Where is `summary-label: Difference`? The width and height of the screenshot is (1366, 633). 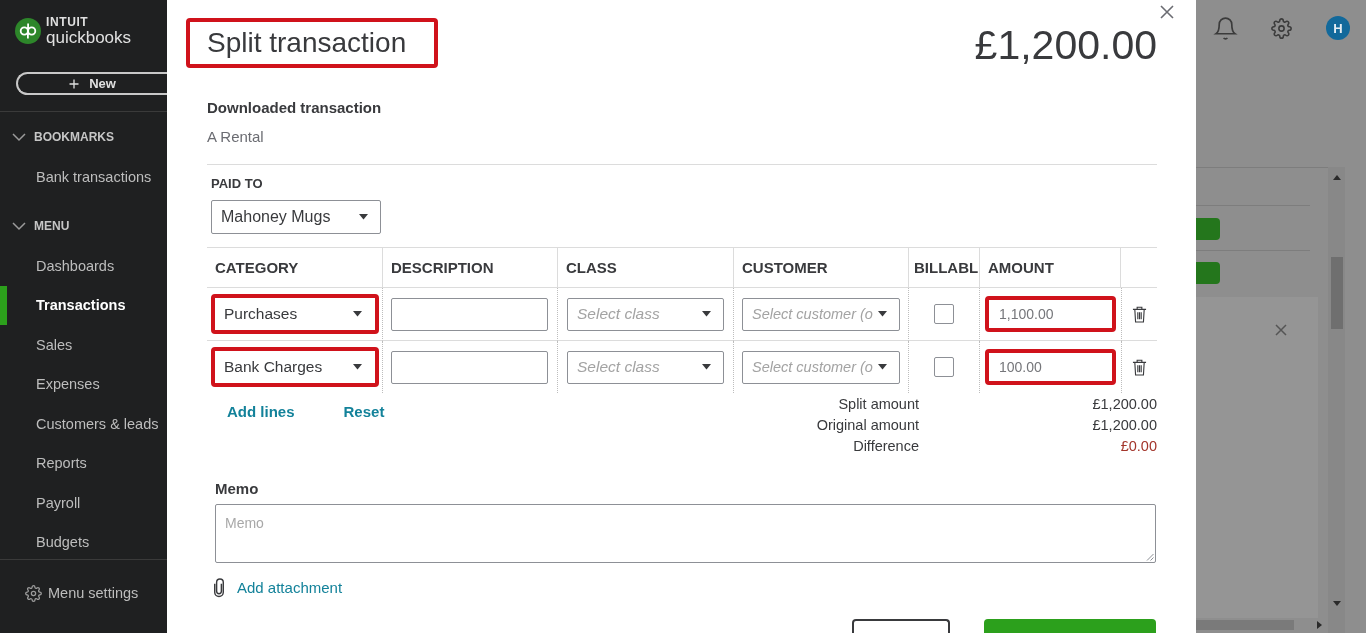
summary-label: Difference is located at coordinates (886, 446).